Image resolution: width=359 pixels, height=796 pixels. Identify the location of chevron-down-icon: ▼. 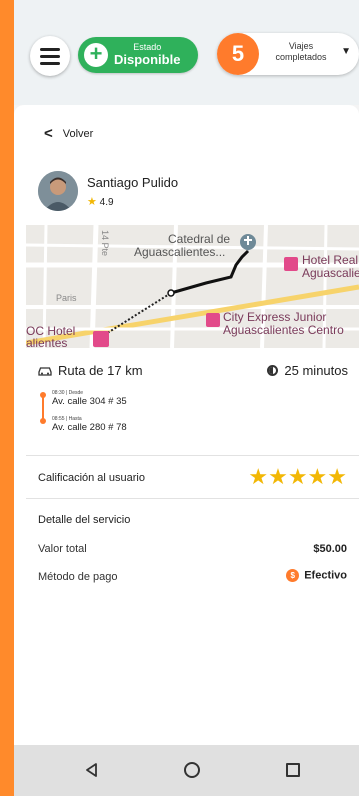
(346, 51).